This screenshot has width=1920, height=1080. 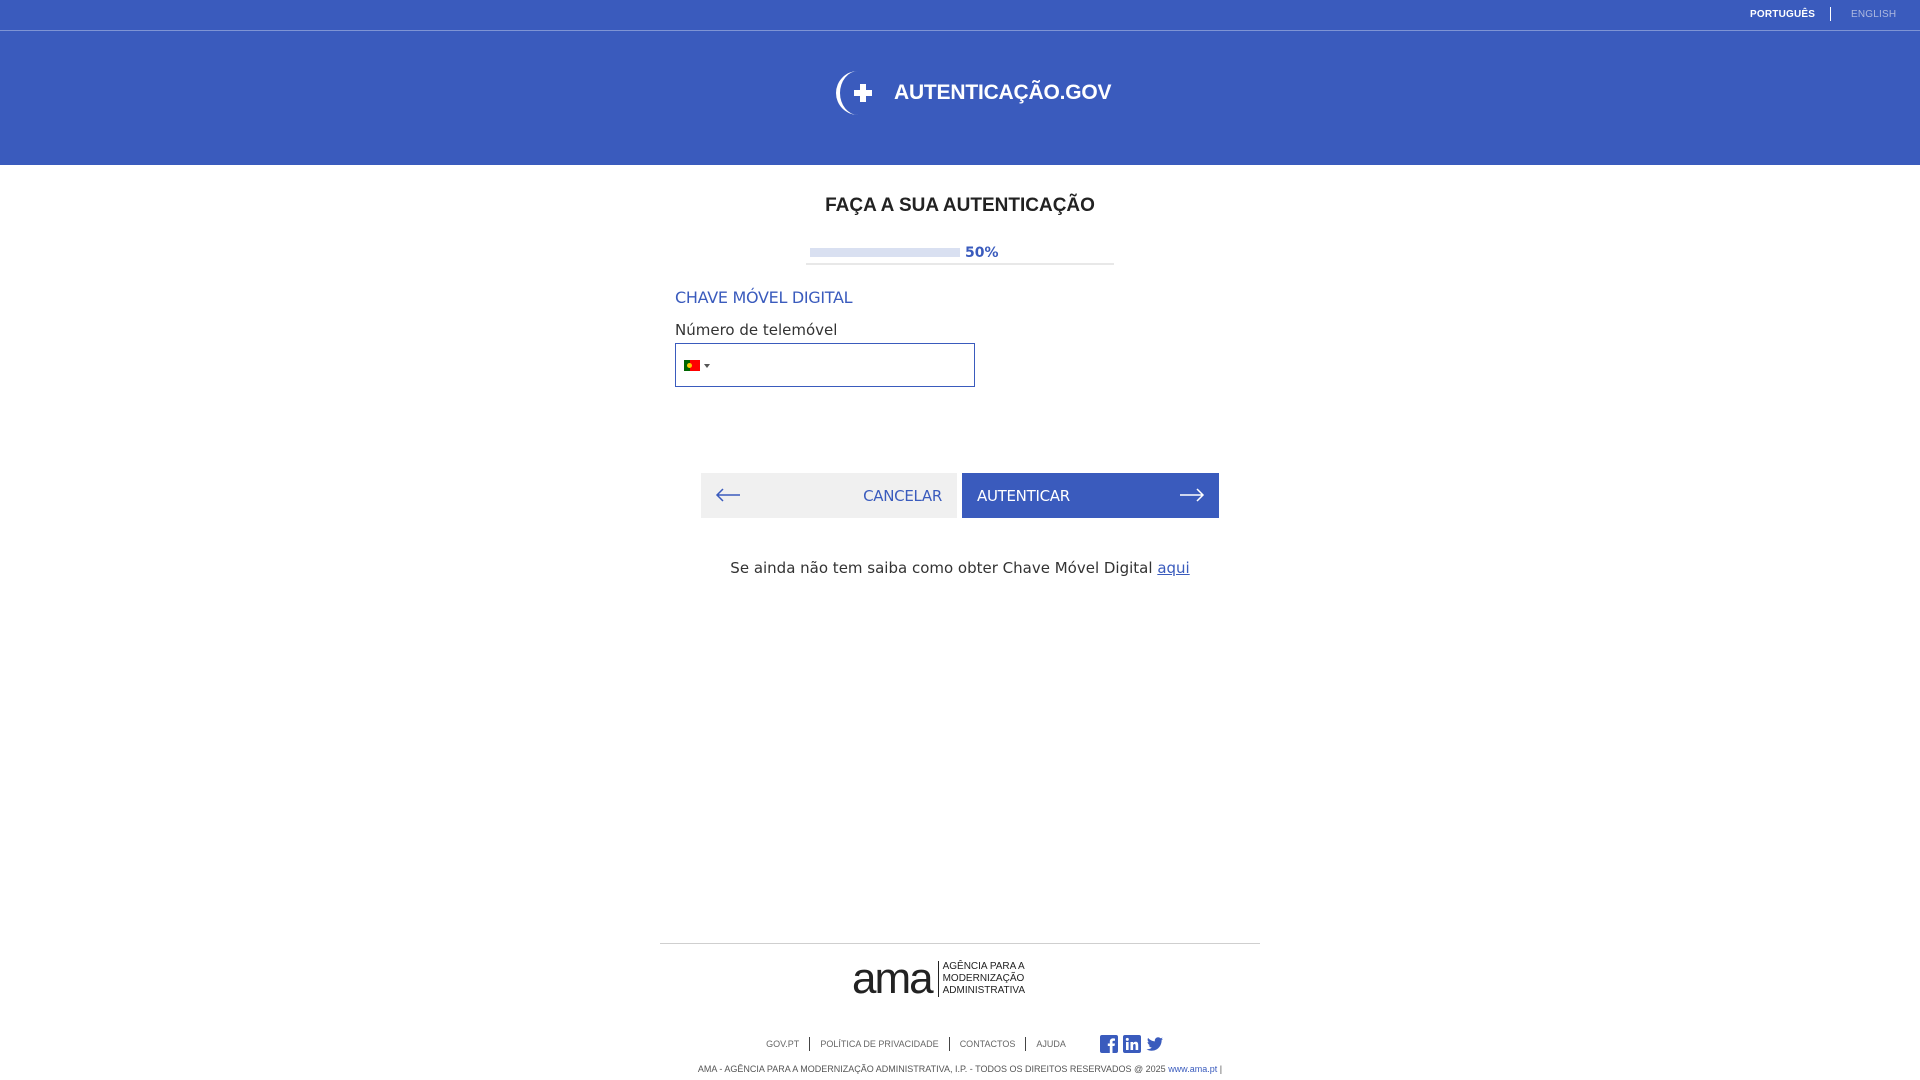 What do you see at coordinates (983, 966) in the screenshot?
I see `ama-name-line-1: AGÊNCIA PARA A` at bounding box center [983, 966].